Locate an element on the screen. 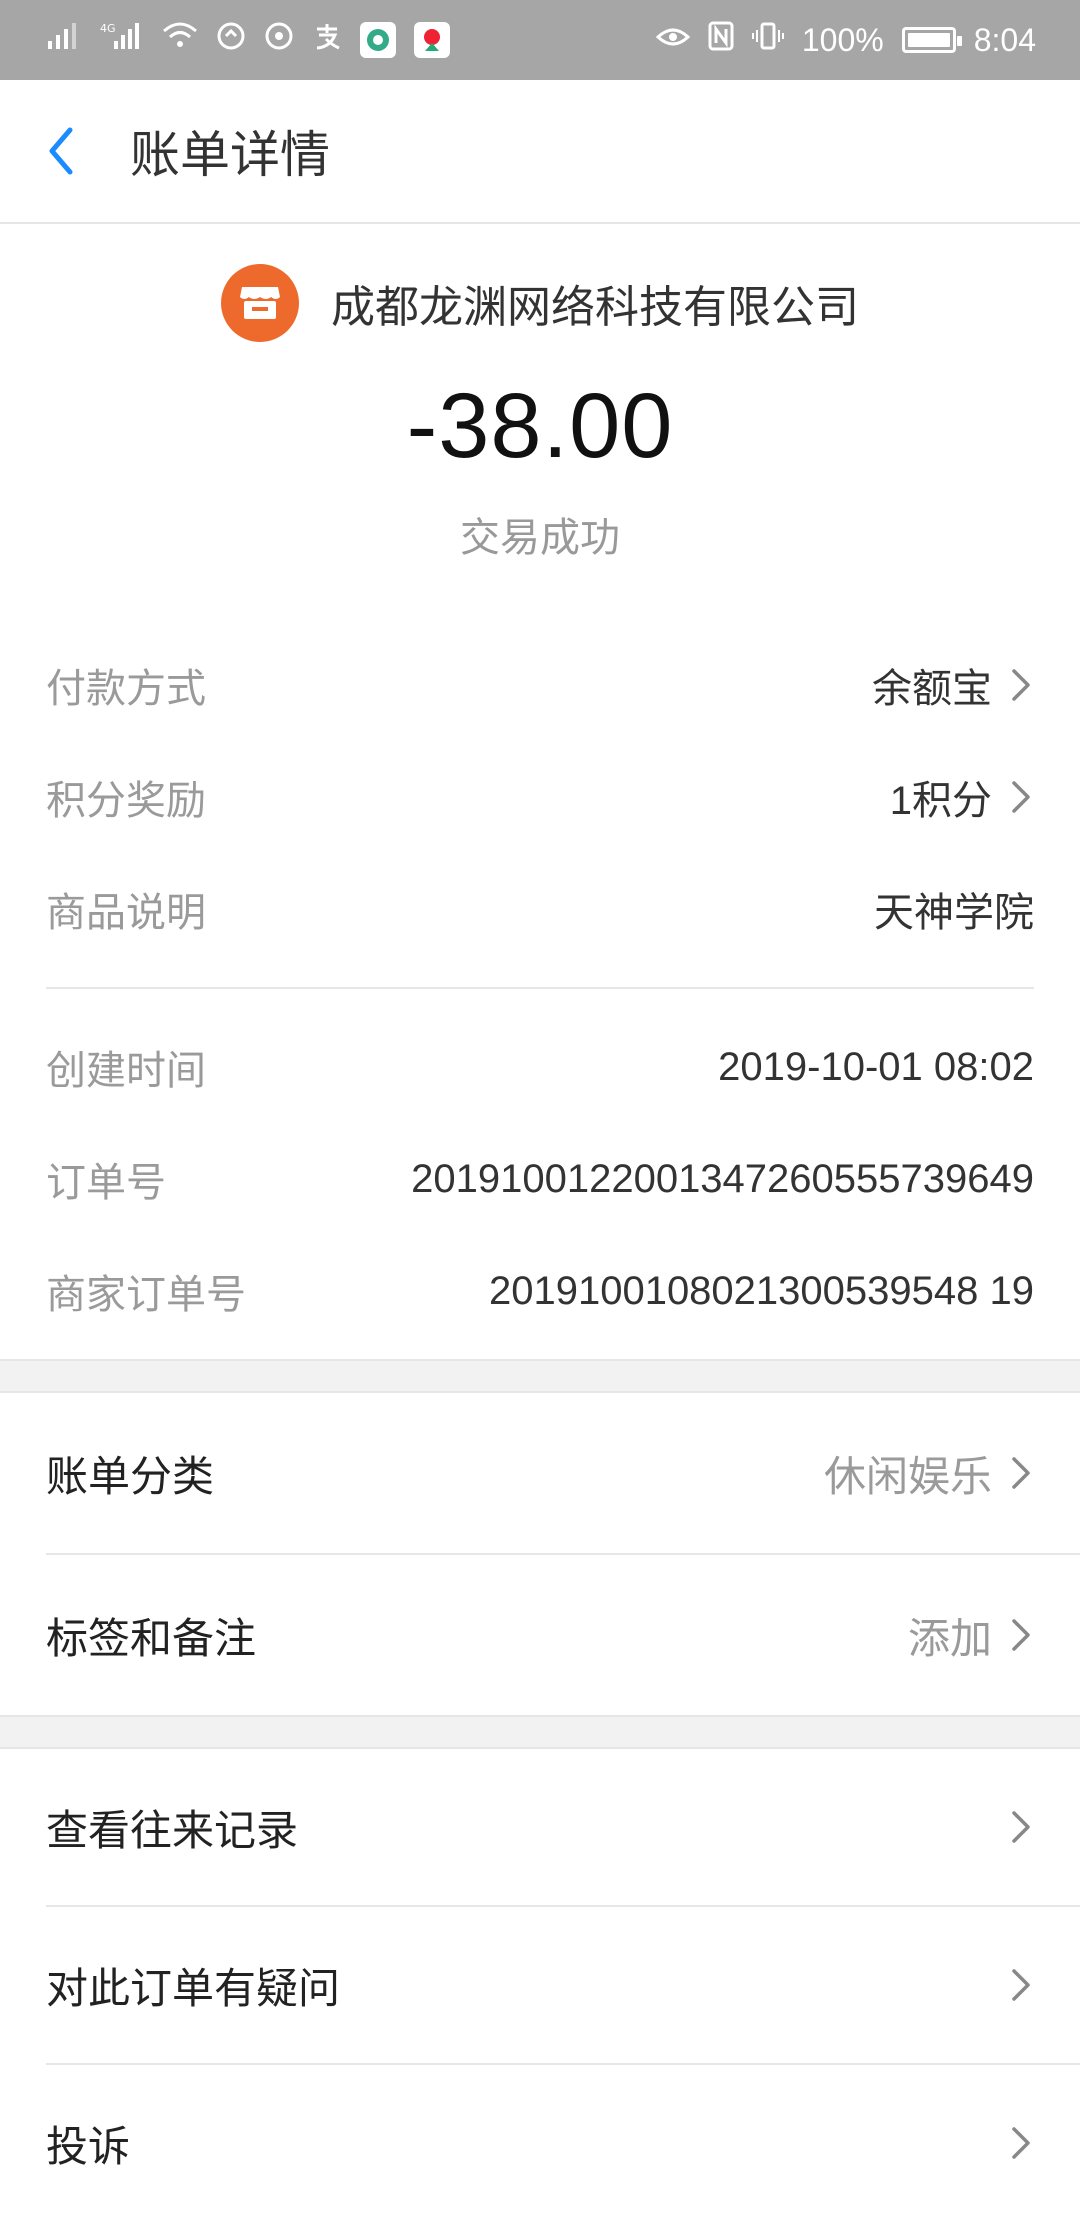  4g-signal-icon: 4G is located at coordinates (122, 40).